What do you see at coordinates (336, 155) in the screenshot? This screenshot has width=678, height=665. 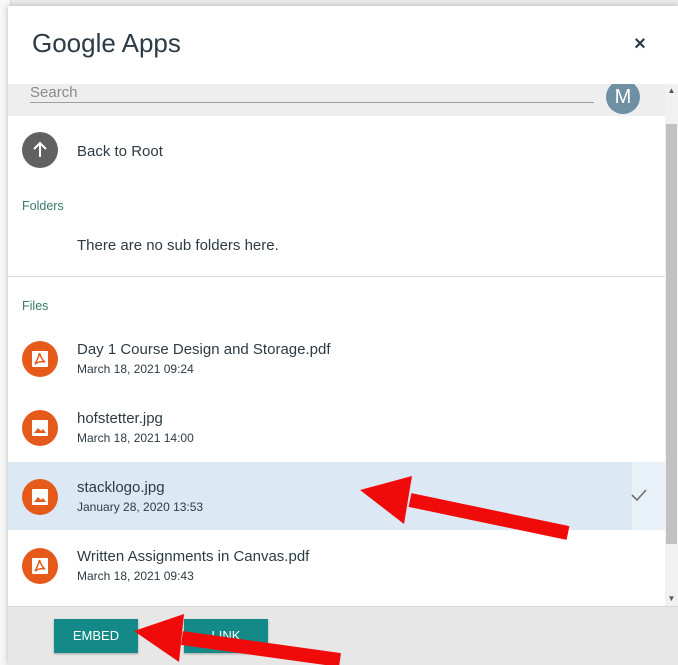 I see `back-to-root-row: Back to Root` at bounding box center [336, 155].